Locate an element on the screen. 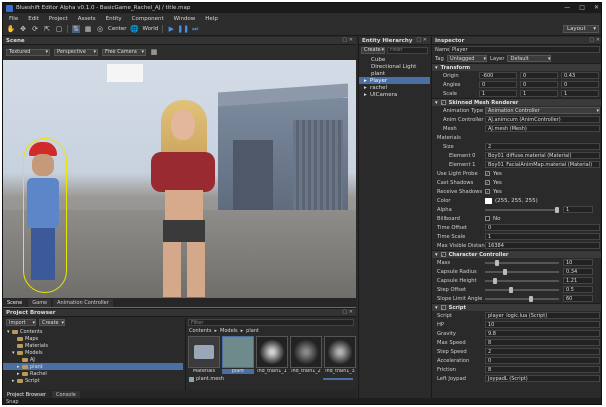  alpha-field: 1 is located at coordinates (578, 209).